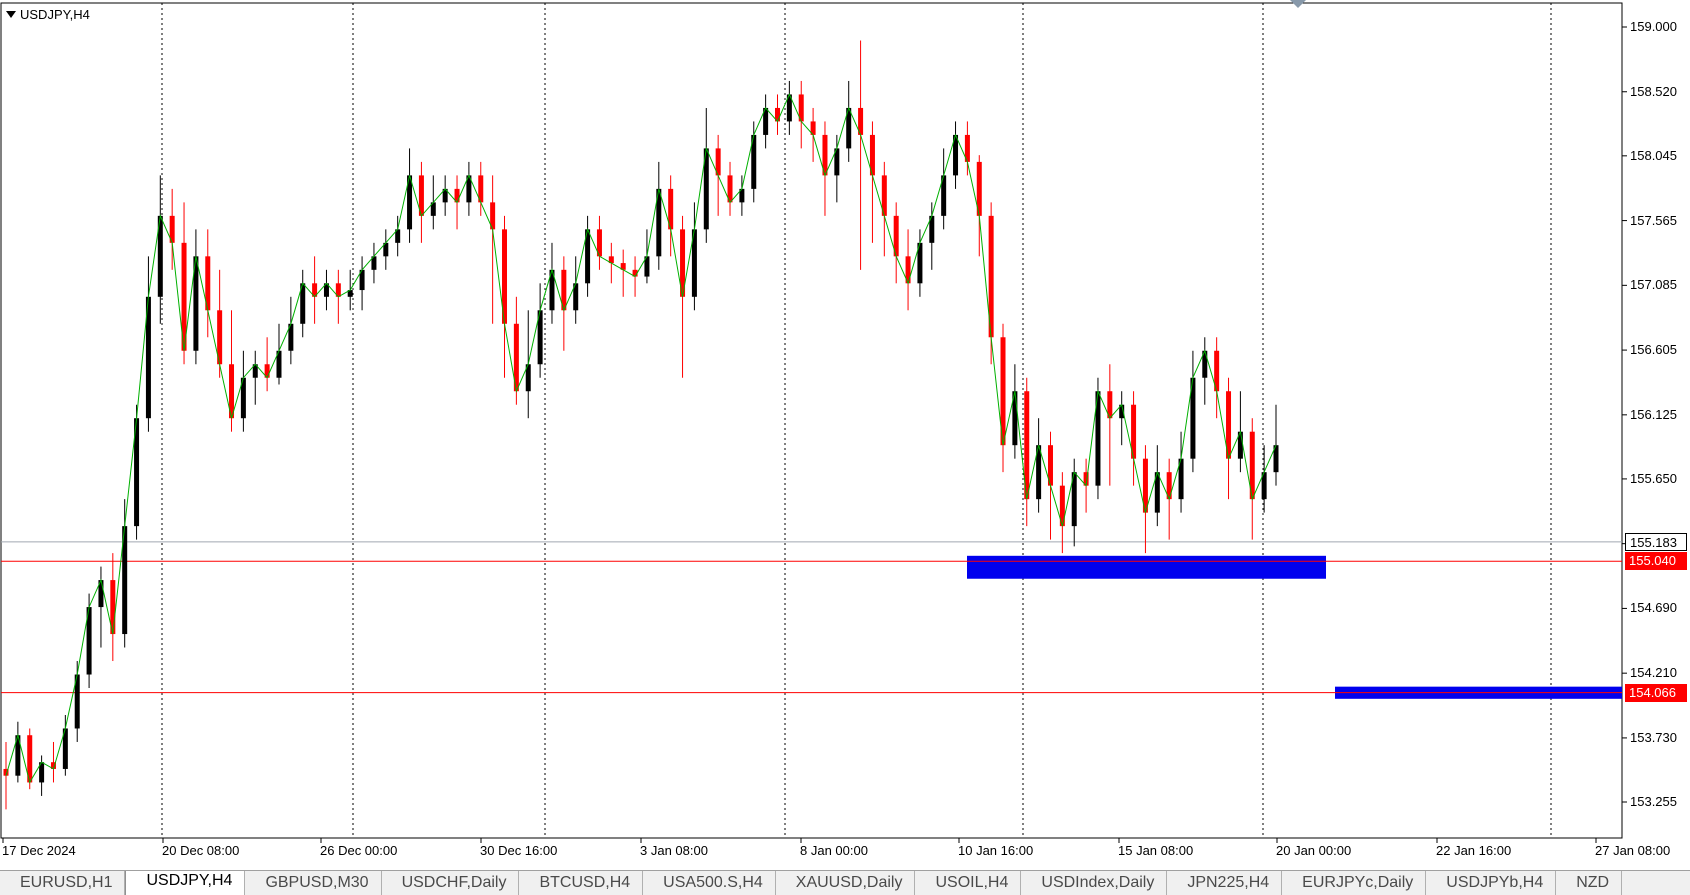 The width and height of the screenshot is (1690, 895). What do you see at coordinates (1656, 541) in the screenshot?
I see `current-price-tag: 155.183` at bounding box center [1656, 541].